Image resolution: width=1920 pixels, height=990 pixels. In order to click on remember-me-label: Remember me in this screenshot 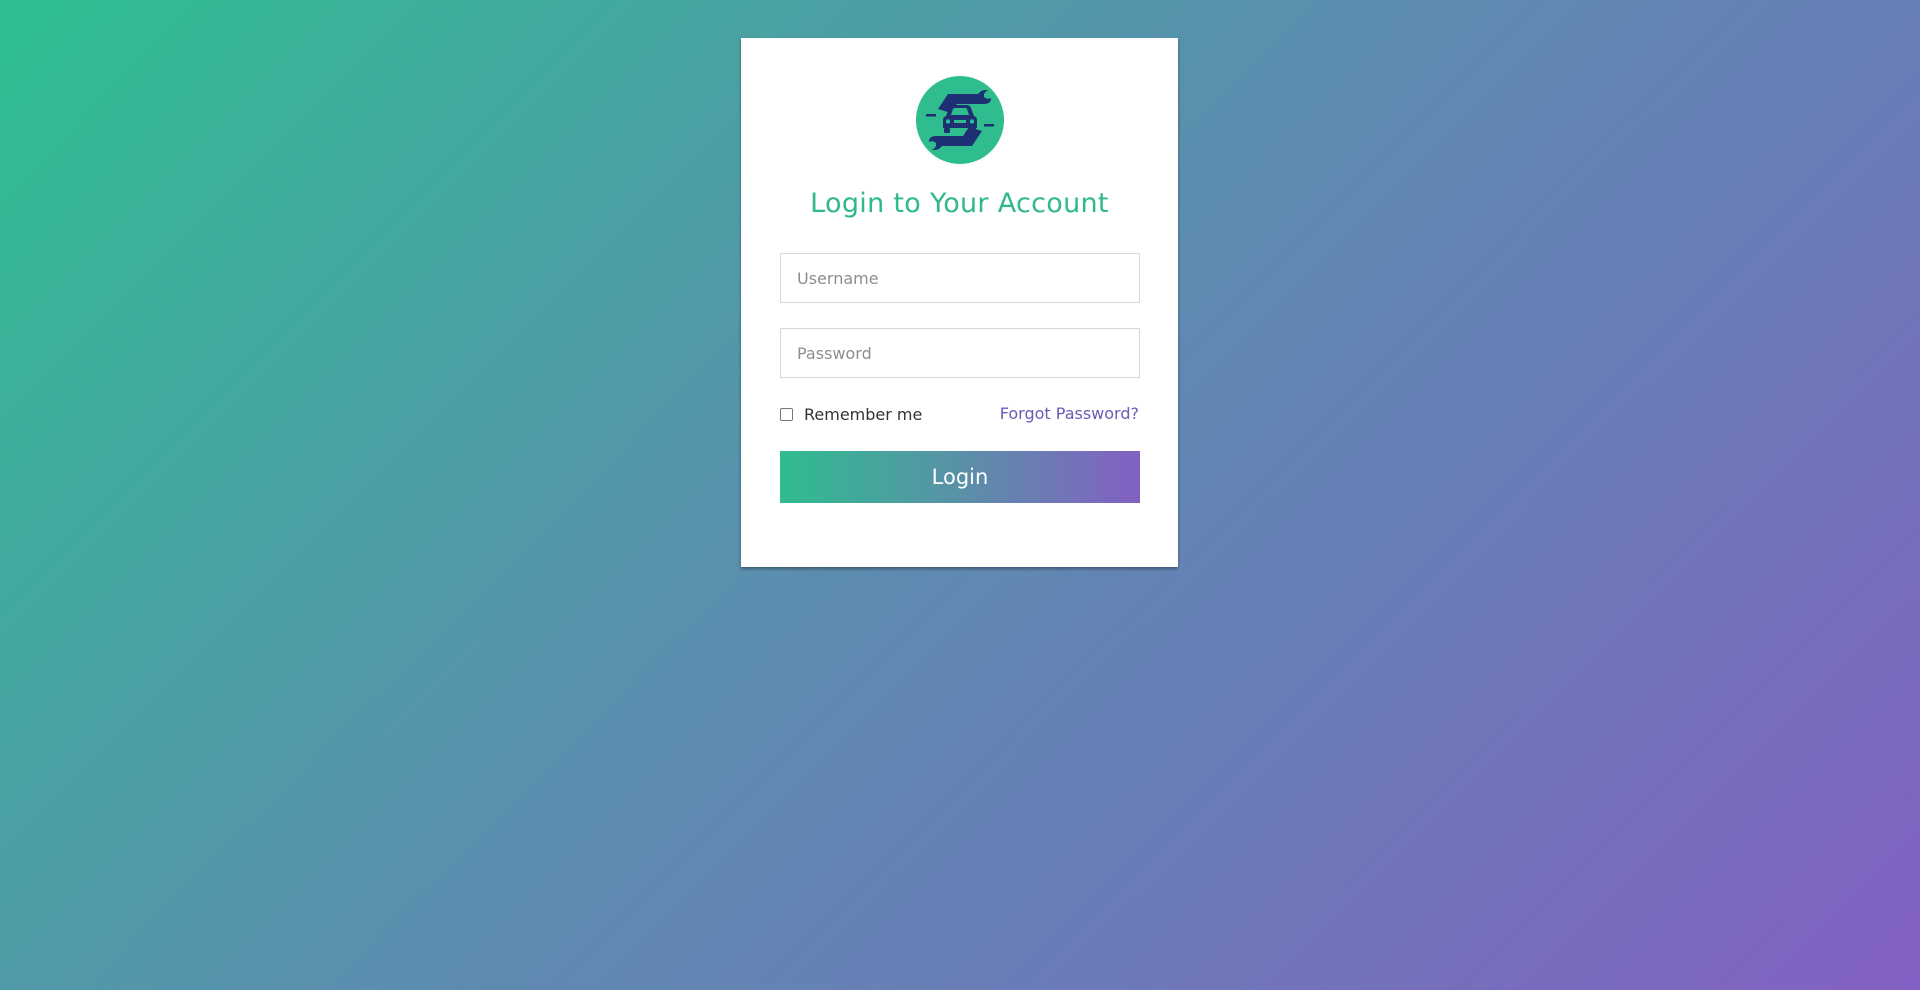, I will do `click(863, 414)`.